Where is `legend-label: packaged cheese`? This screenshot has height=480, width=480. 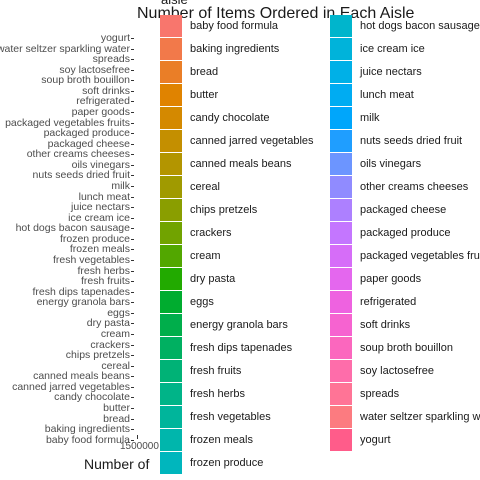
legend-label: packaged cheese is located at coordinates (403, 210).